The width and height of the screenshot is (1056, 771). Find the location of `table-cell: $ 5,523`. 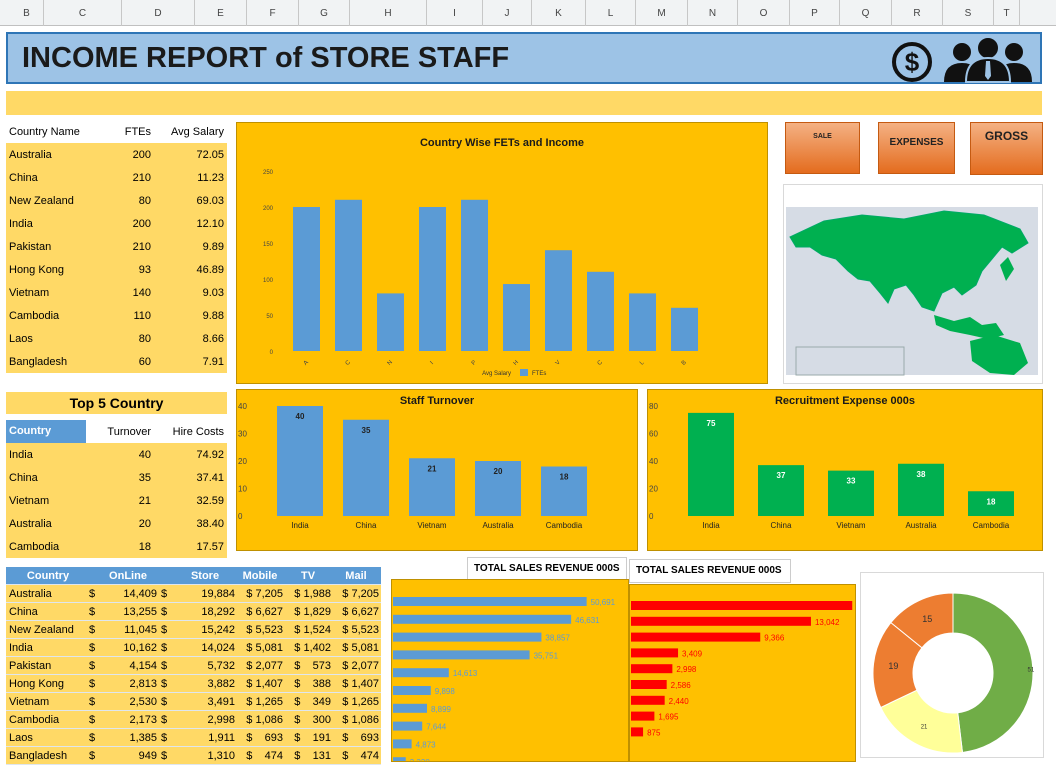

table-cell: $ 5,523 is located at coordinates (264, 629).